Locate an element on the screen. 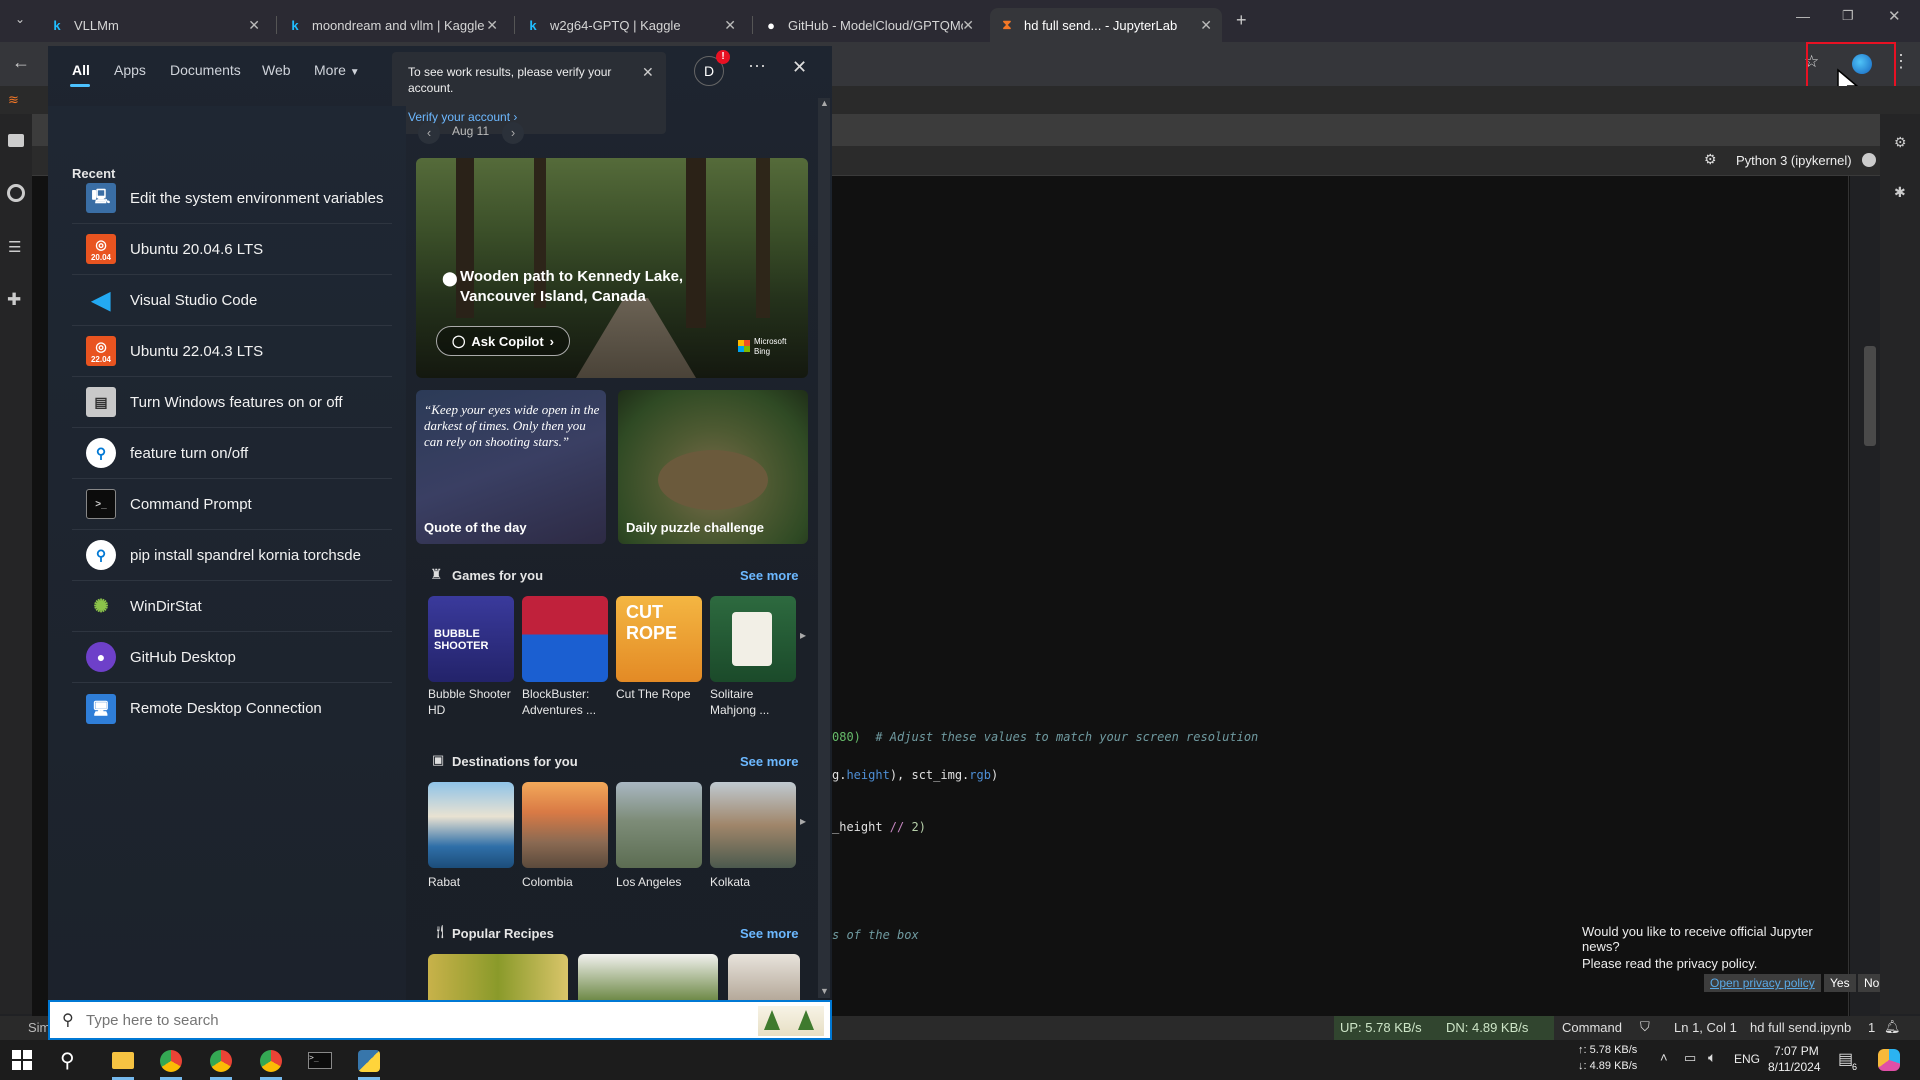 The width and height of the screenshot is (1920, 1080). scroll-down-icon: ▼ is located at coordinates (824, 991).